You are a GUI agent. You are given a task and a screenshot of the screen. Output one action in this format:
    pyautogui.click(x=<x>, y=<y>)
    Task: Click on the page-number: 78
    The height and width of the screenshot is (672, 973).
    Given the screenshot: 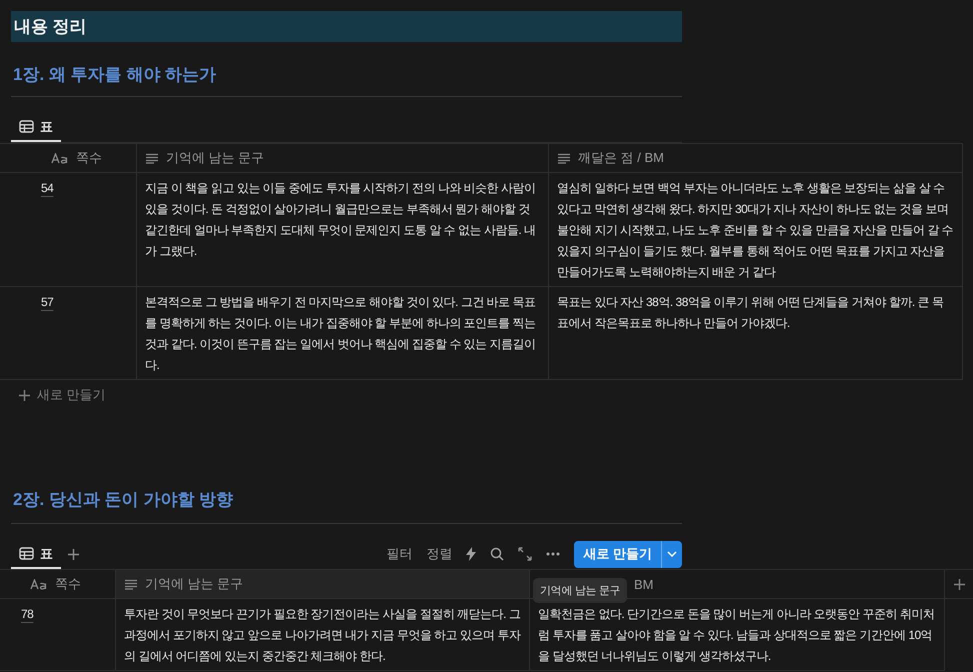 What is the action you would take?
    pyautogui.click(x=27, y=614)
    